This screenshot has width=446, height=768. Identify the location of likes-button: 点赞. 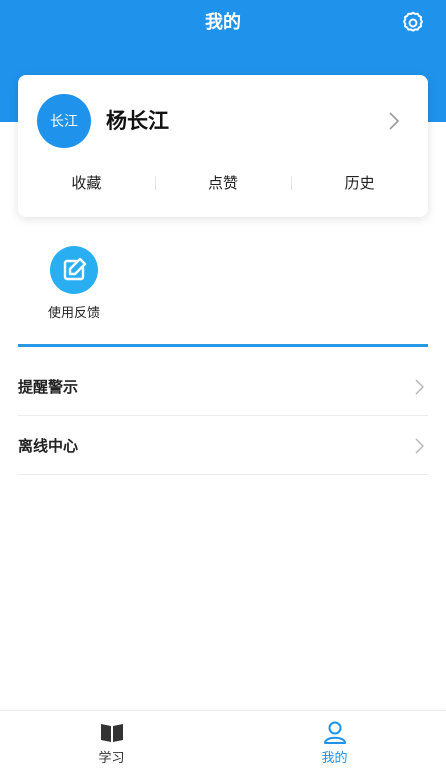
(223, 183).